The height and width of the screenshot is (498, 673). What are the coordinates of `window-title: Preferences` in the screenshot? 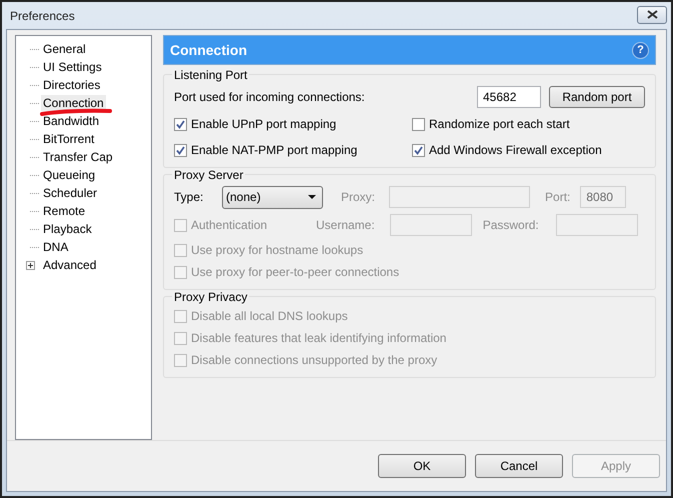 It's located at (42, 15).